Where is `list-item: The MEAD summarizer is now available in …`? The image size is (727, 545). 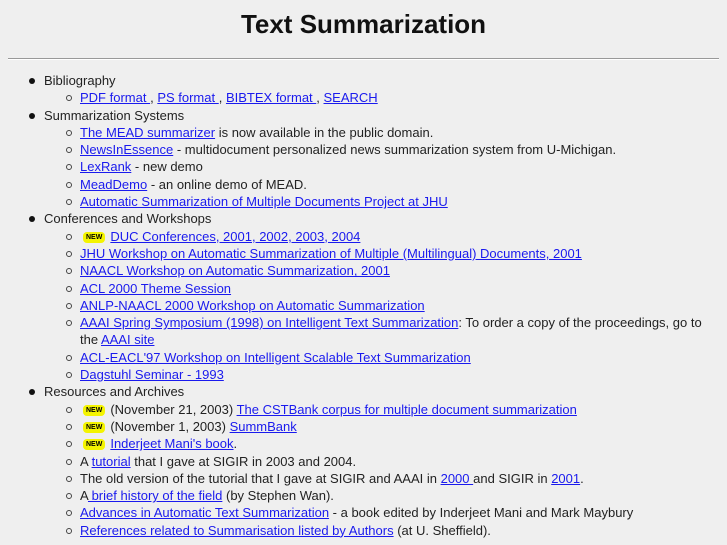
list-item: The MEAD summarizer is now available in … is located at coordinates (396, 132).